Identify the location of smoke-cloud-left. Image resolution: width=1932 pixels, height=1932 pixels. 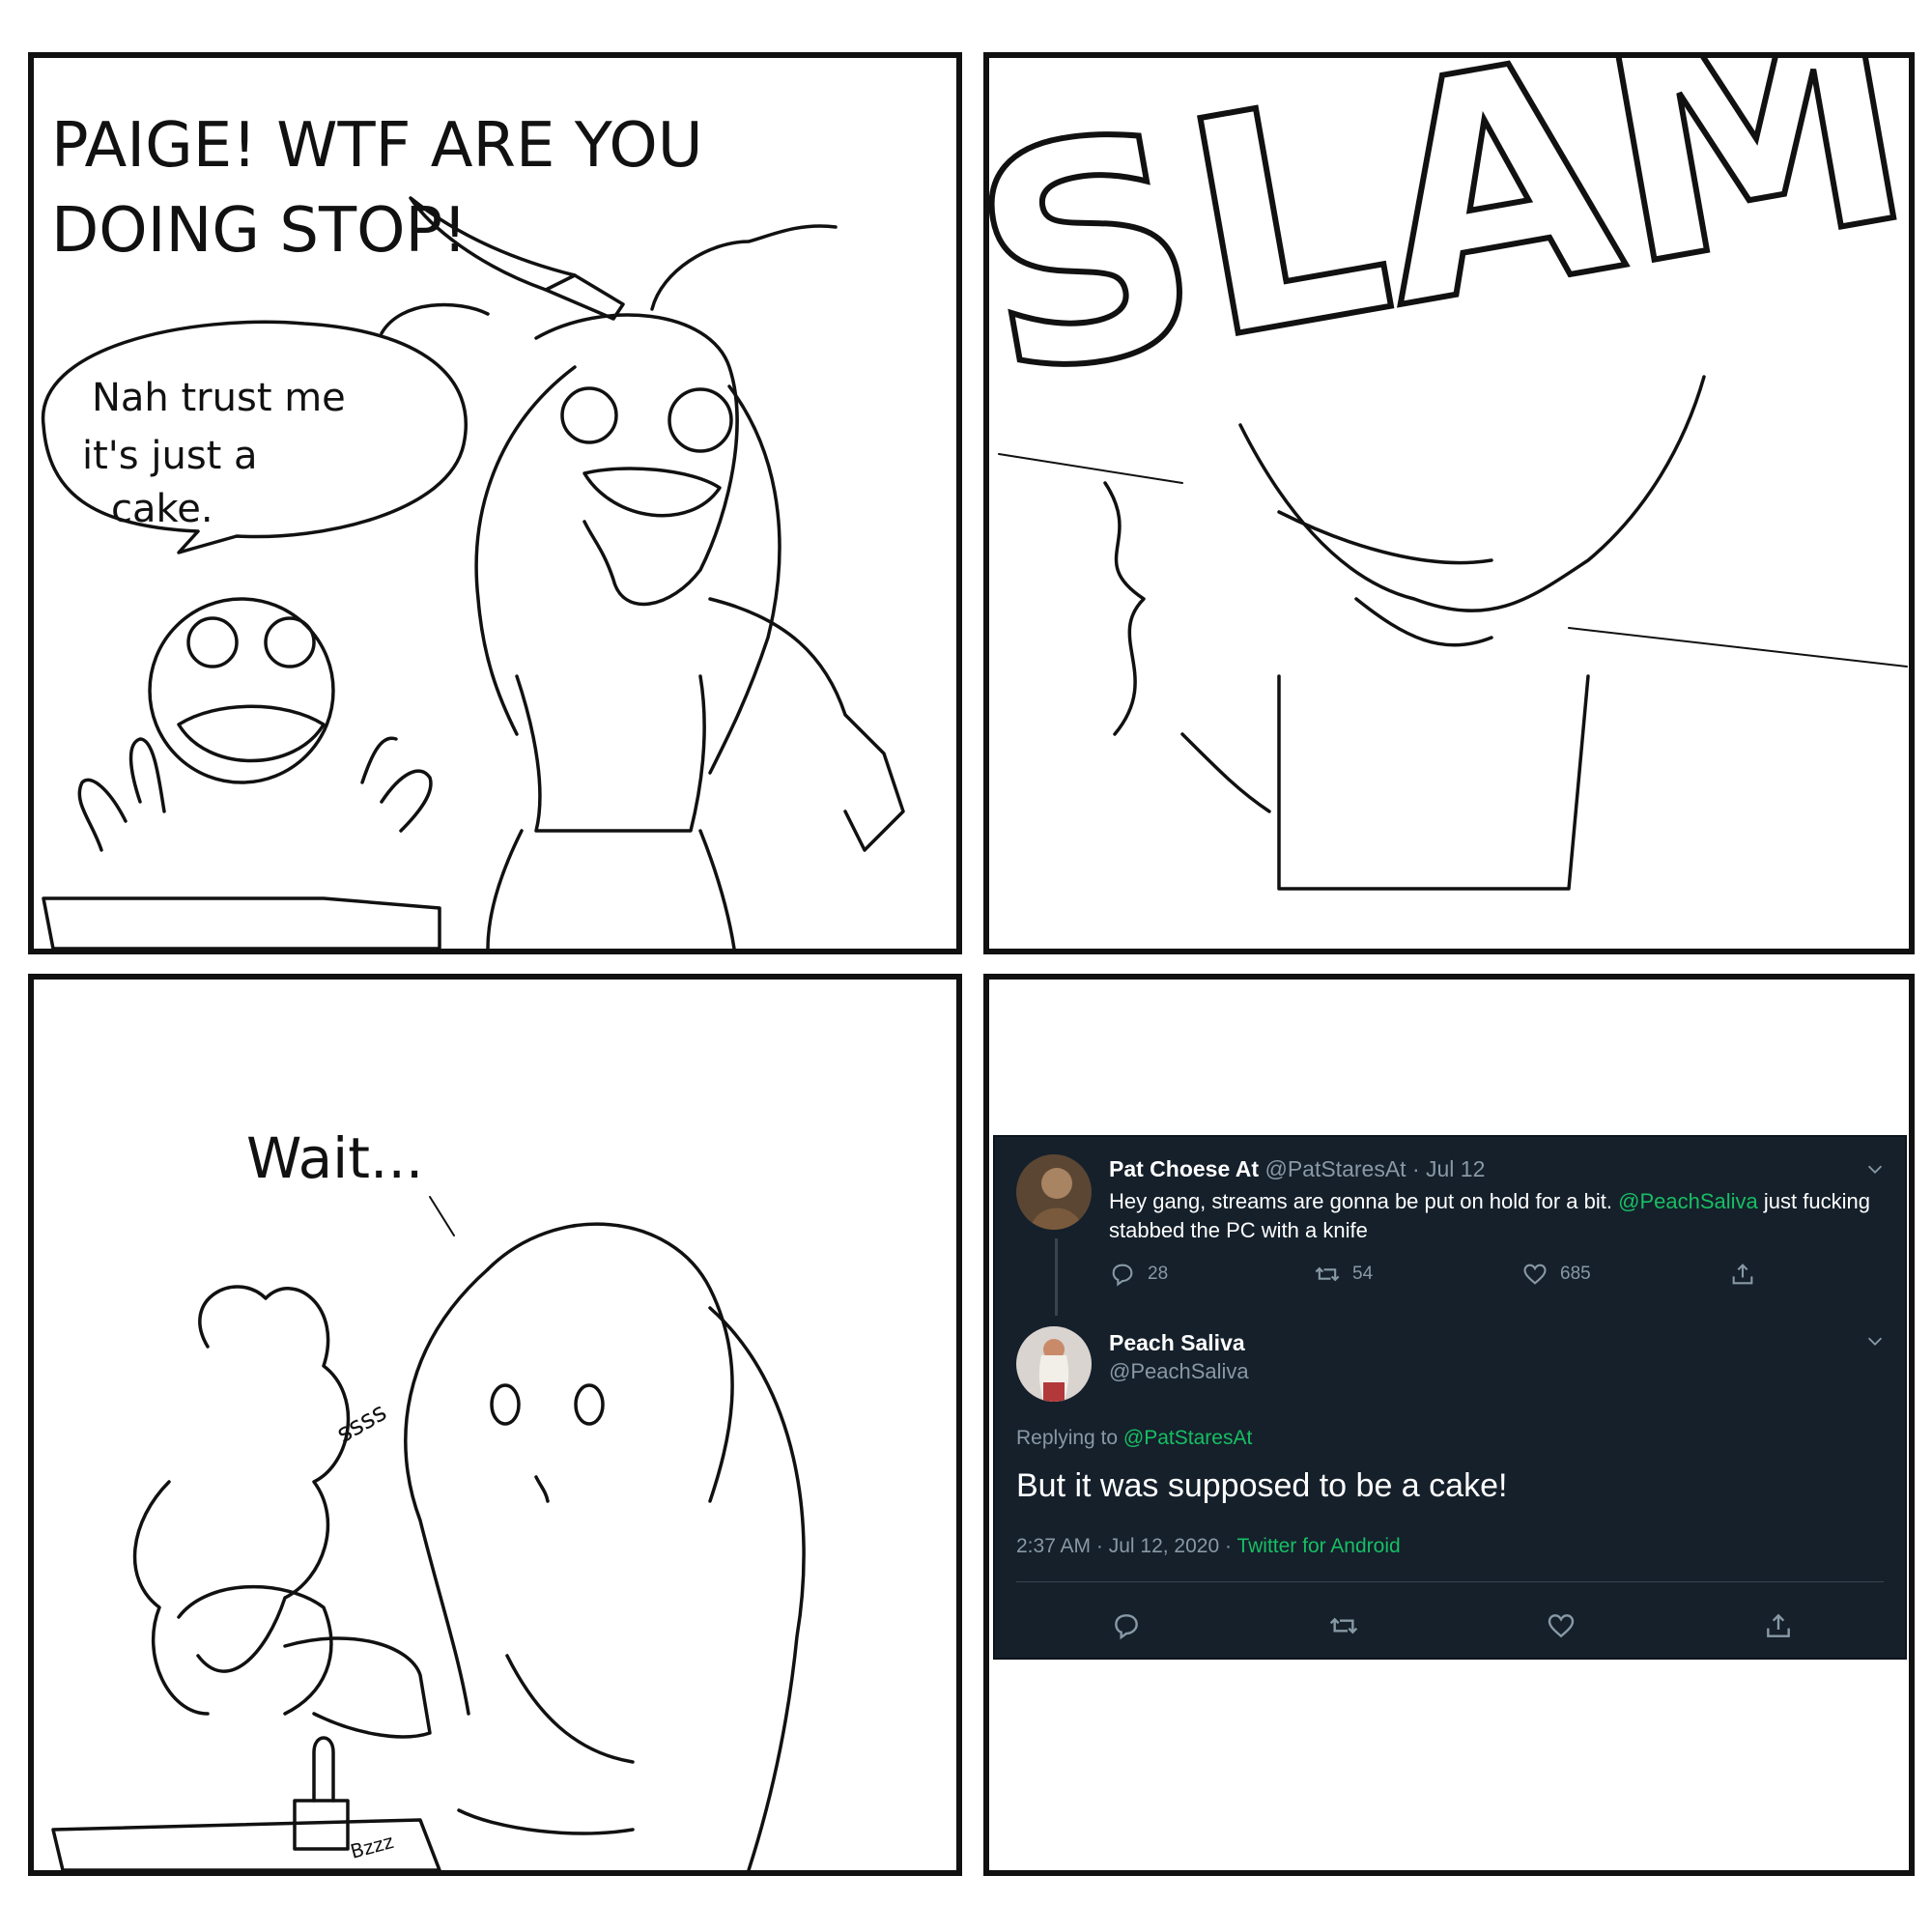
(171, 1598).